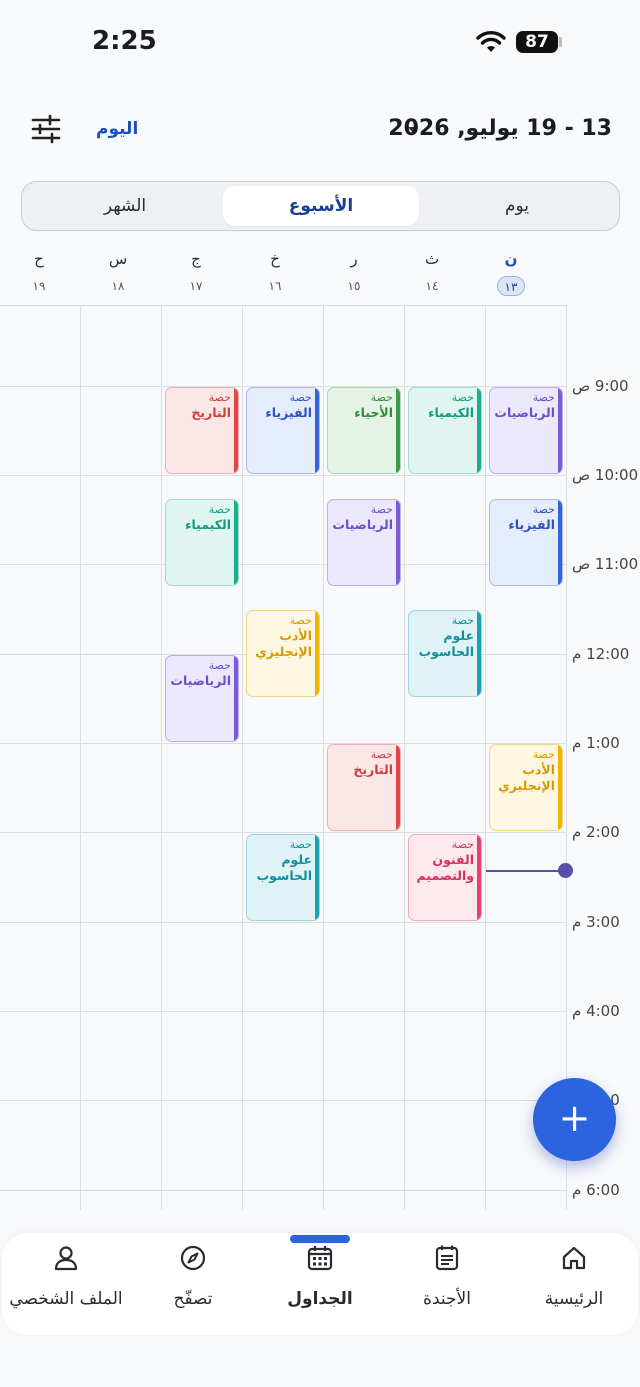 This screenshot has height=1387, width=640. I want to click on date-range-title: 13 - 19 يوليو, 2026, so click(500, 128).